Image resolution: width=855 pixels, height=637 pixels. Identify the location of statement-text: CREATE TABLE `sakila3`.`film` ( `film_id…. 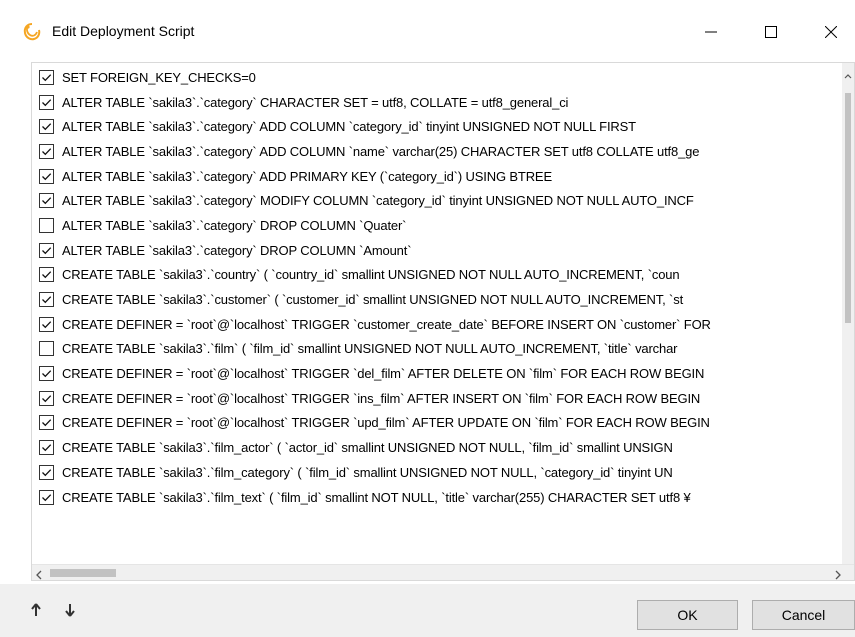
(370, 349).